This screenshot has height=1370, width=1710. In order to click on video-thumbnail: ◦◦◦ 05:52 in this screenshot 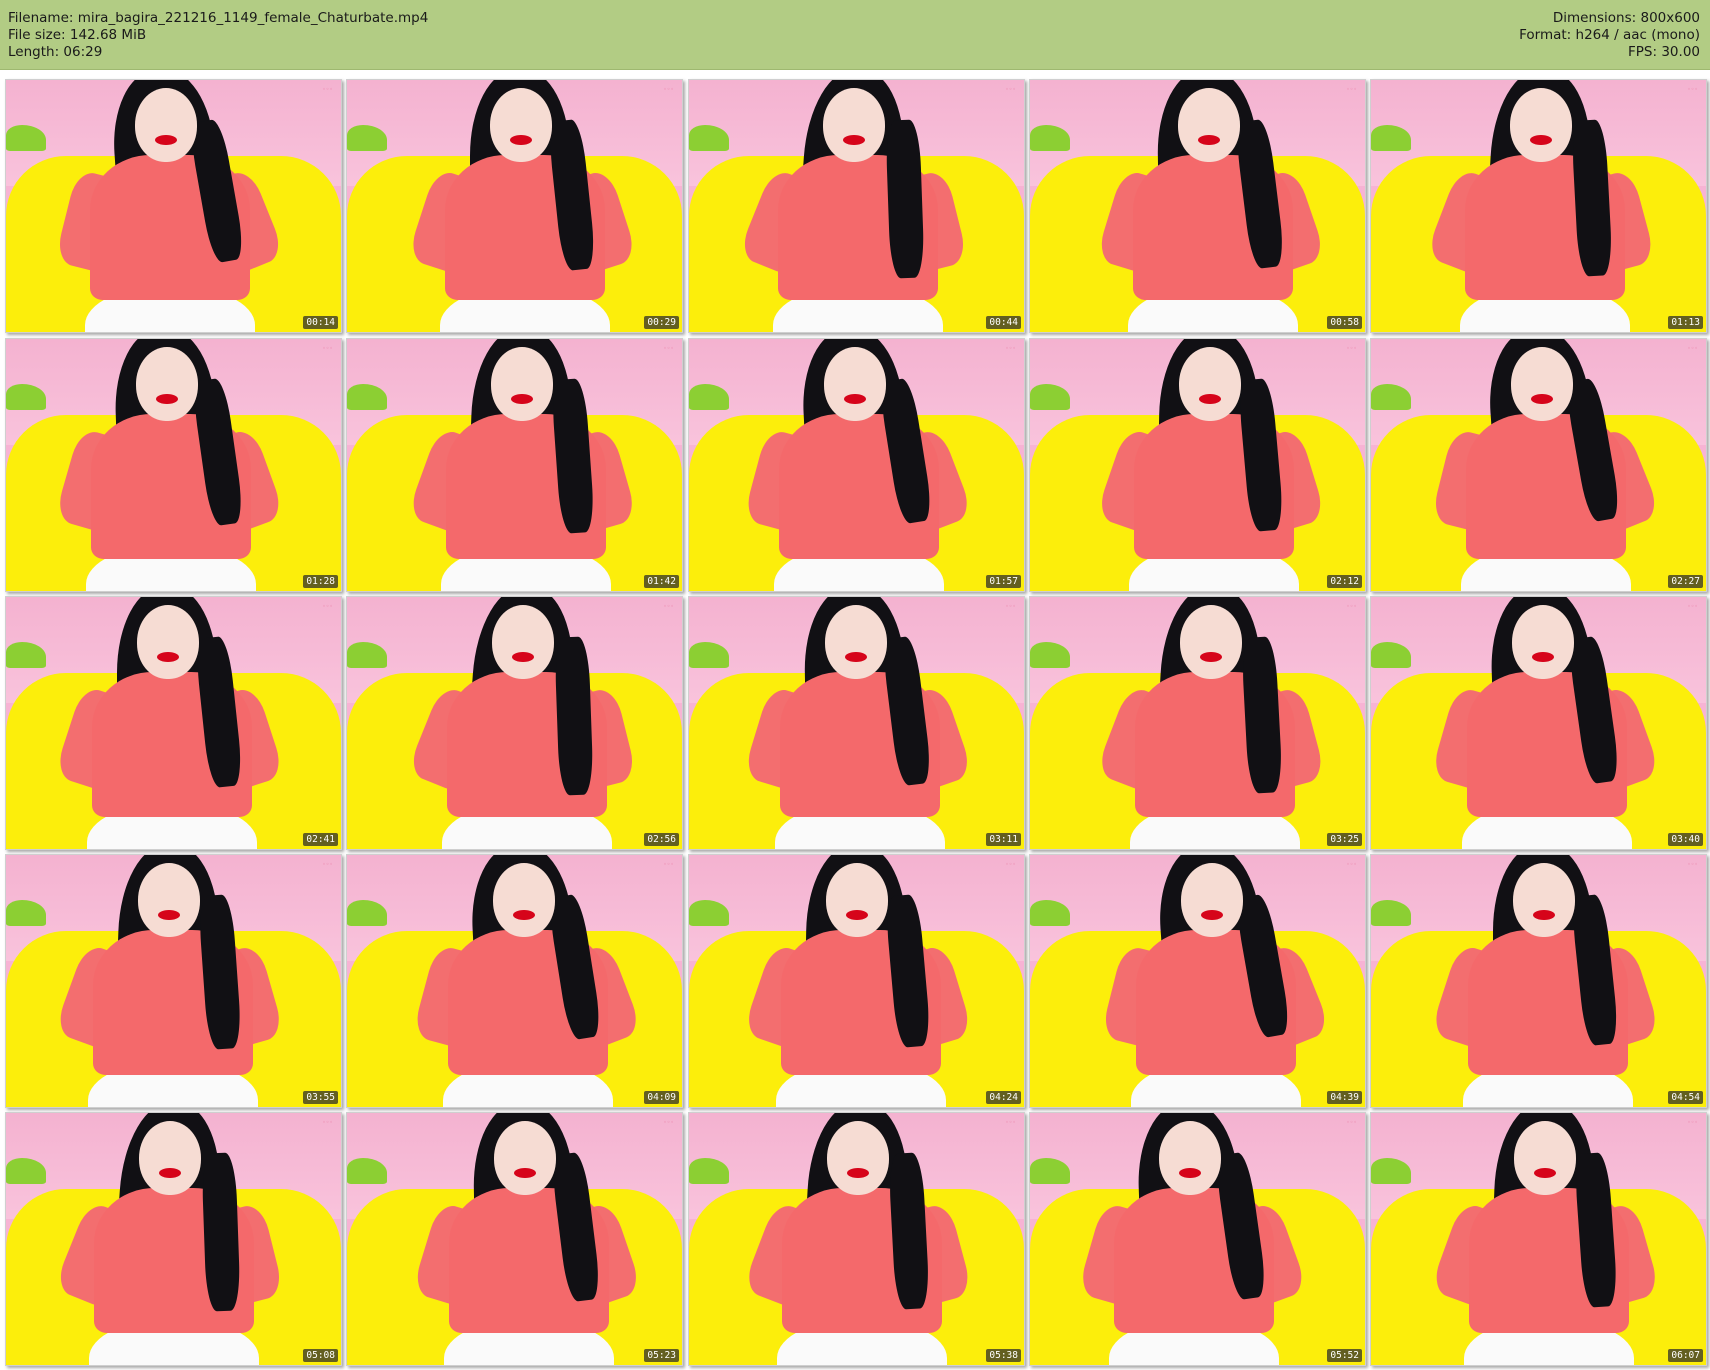, I will do `click(1197, 1239)`.